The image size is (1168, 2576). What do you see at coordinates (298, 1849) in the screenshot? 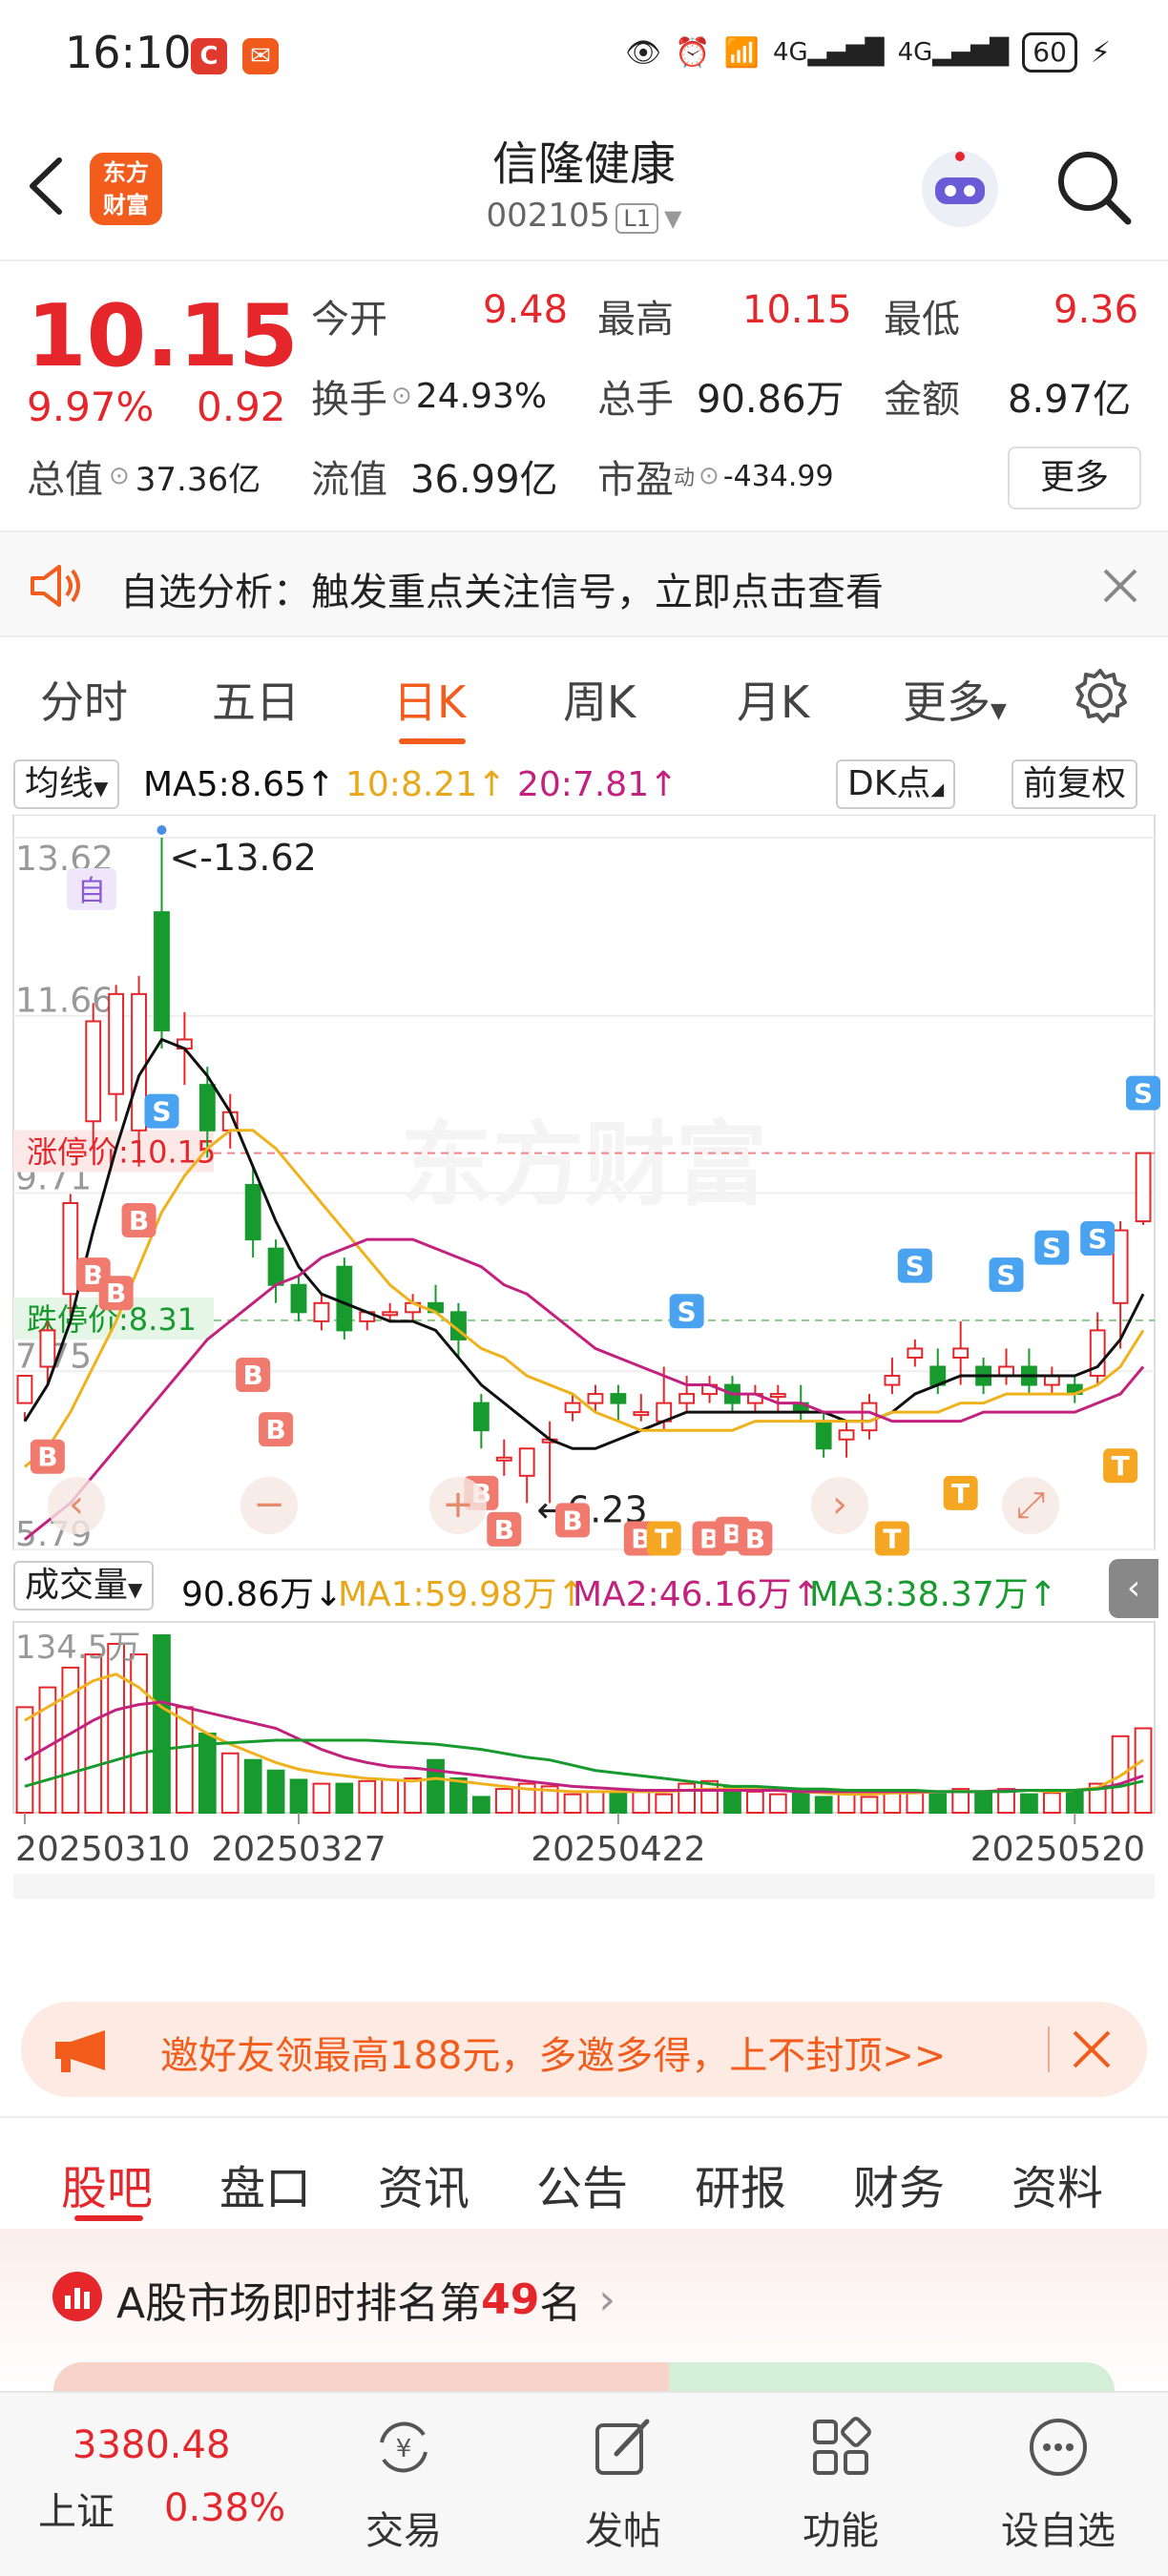
I see `x-tick-label: 20250327` at bounding box center [298, 1849].